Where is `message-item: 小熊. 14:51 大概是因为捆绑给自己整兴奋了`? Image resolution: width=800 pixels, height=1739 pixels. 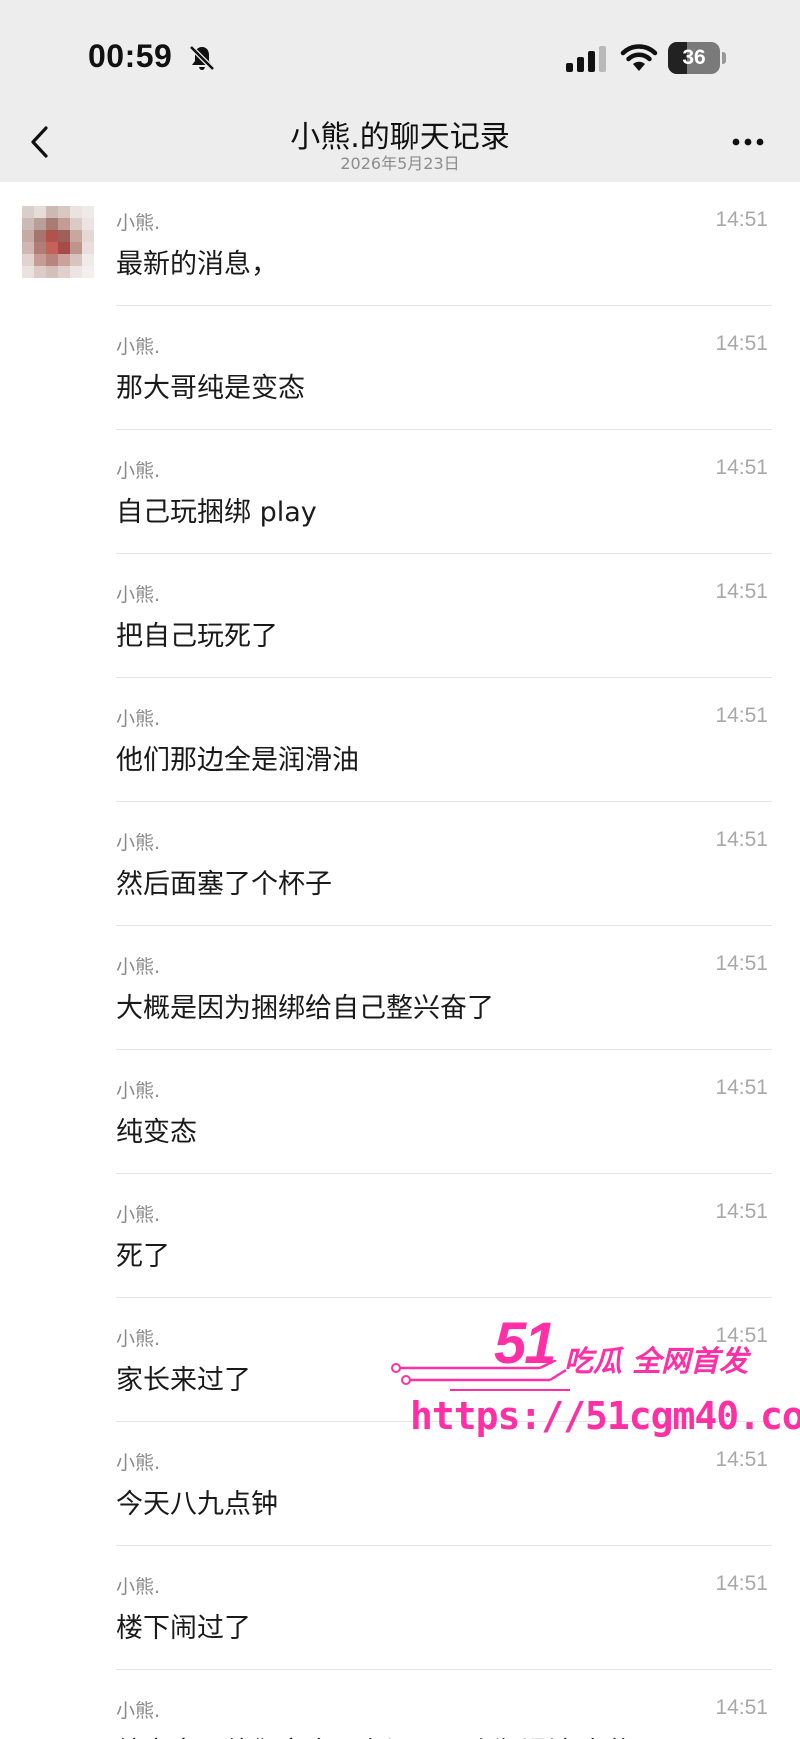 message-item: 小熊. 14:51 大概是因为捆绑给自己整兴奋了 is located at coordinates (444, 988).